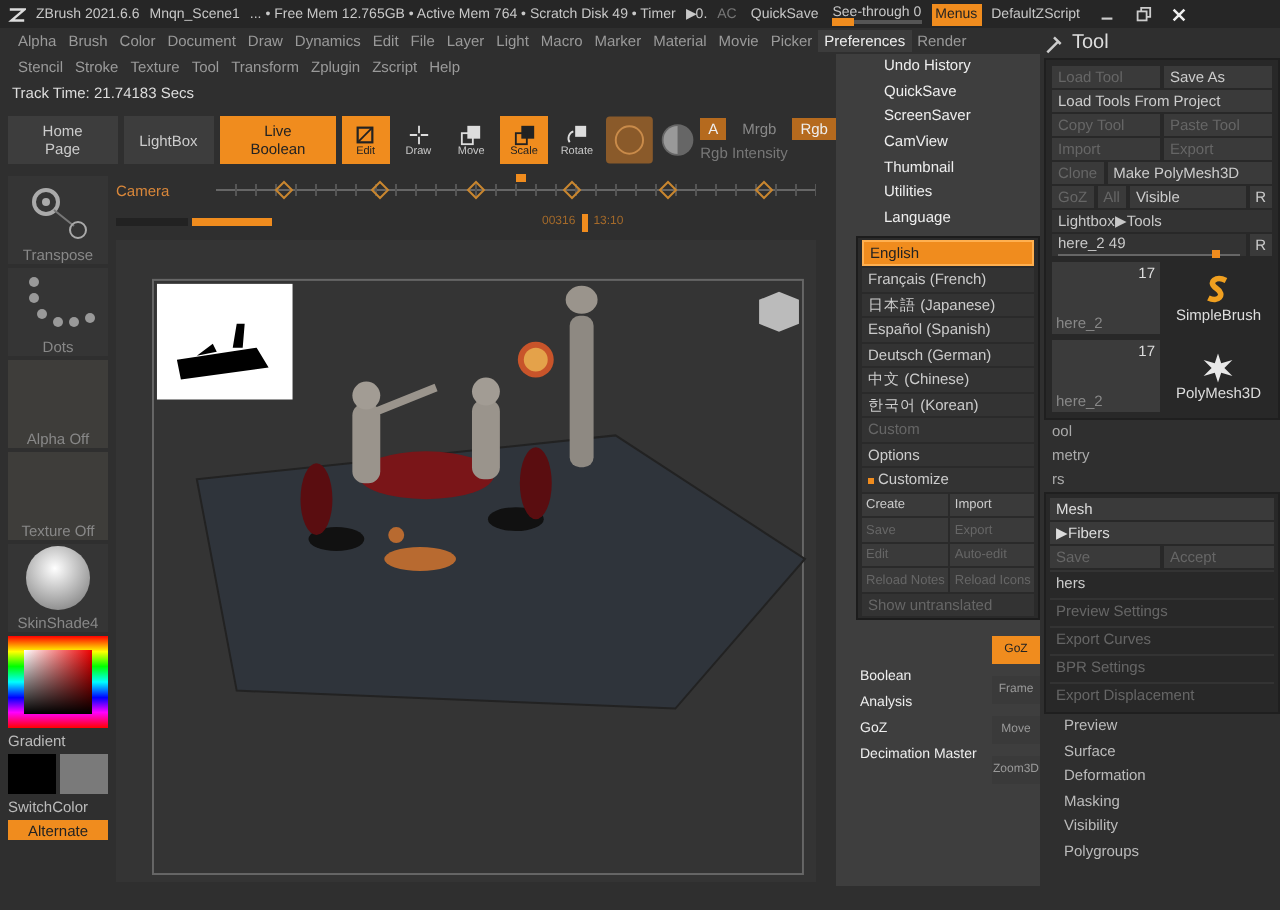 The height and width of the screenshot is (910, 1280). What do you see at coordinates (418, 134) in the screenshot?
I see `crosshair-icon` at bounding box center [418, 134].